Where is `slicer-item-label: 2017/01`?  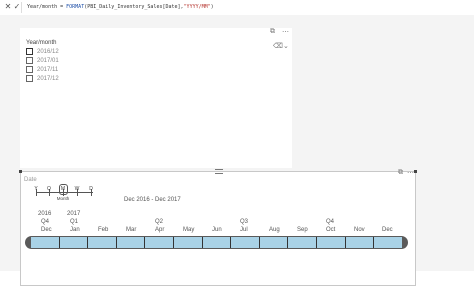 slicer-item-label: 2017/01 is located at coordinates (48, 61).